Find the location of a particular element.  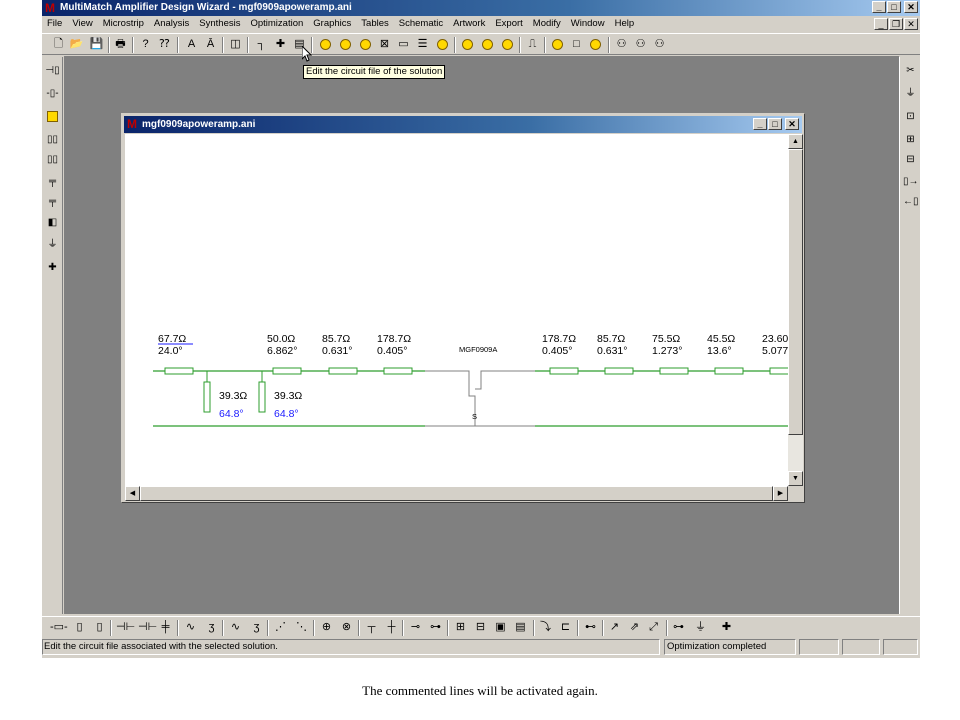

child-minimize-button: _ is located at coordinates (760, 124).